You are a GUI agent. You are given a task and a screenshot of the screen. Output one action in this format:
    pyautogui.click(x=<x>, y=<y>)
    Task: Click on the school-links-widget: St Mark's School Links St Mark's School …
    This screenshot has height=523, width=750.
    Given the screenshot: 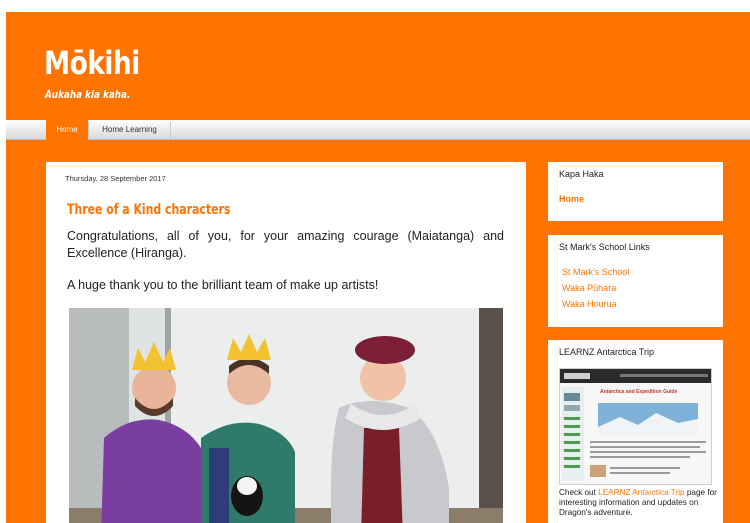 What is the action you would take?
    pyautogui.click(x=635, y=281)
    